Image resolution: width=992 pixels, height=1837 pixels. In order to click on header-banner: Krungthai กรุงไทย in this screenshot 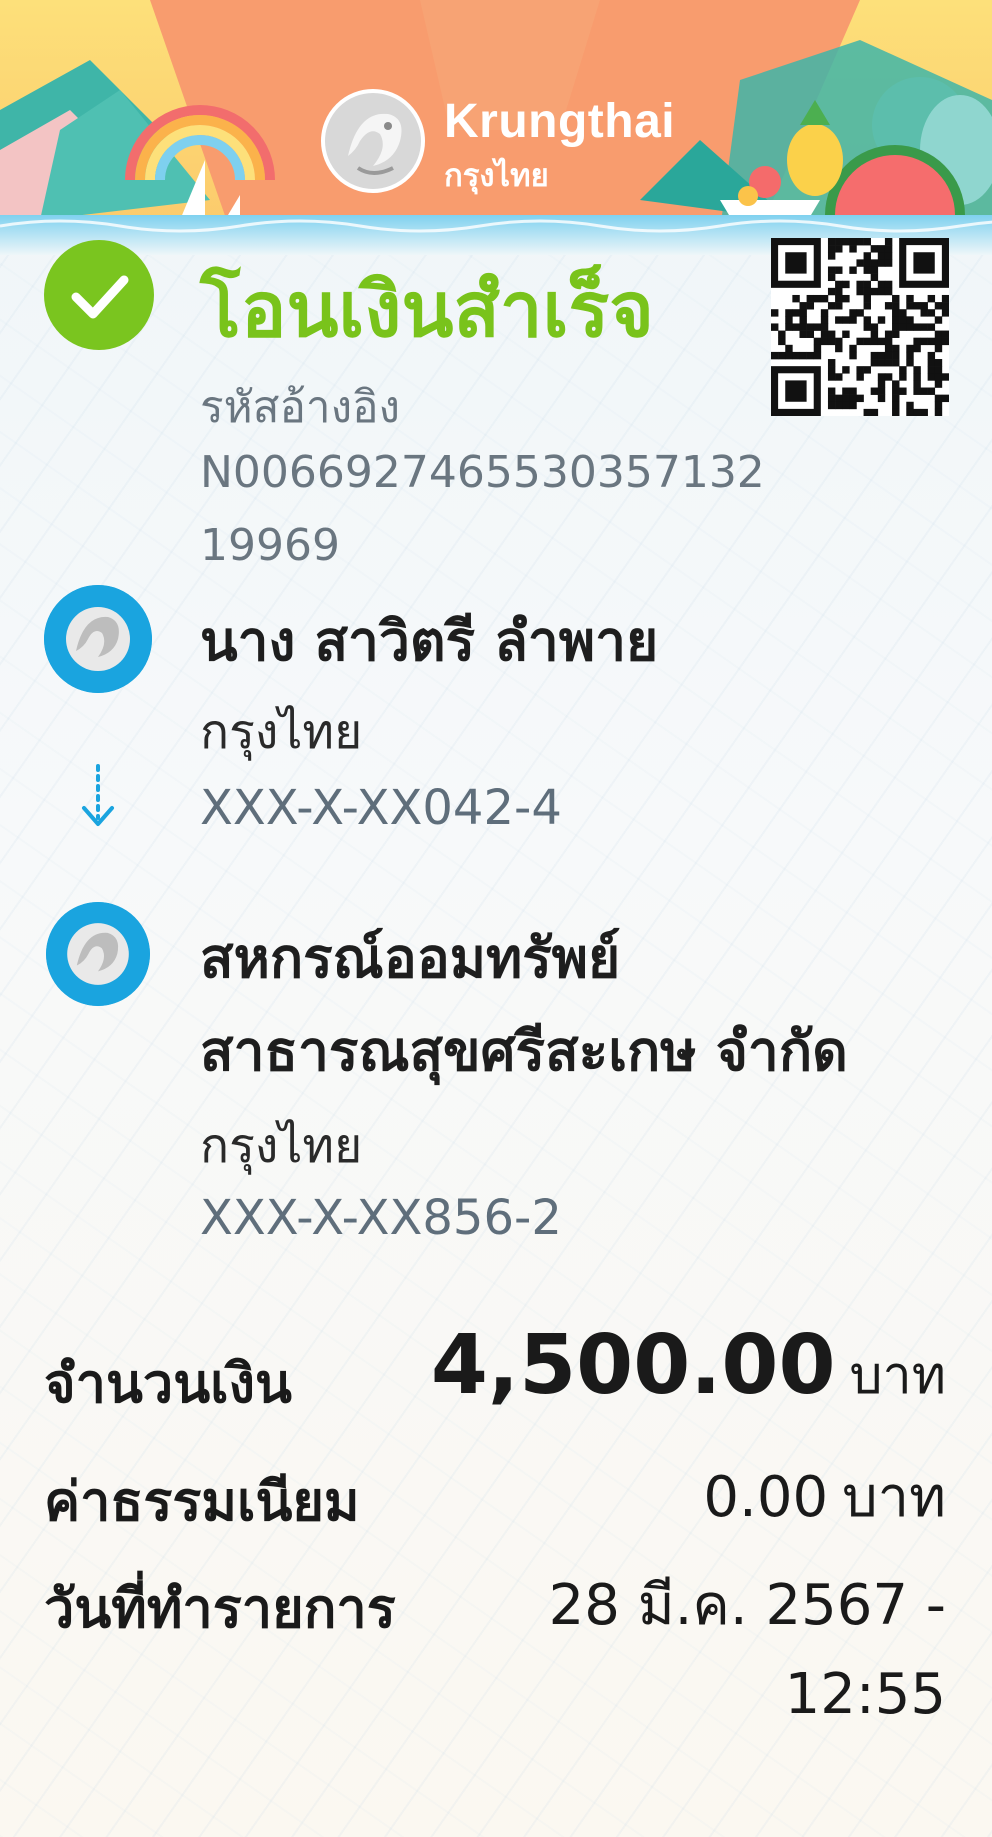, I will do `click(496, 127)`.